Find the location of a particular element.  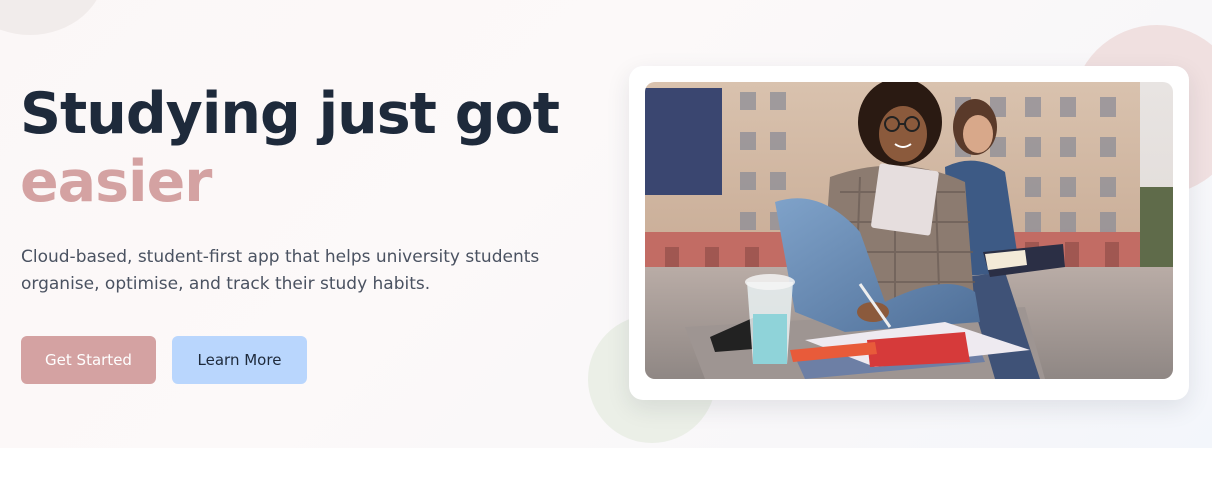

decorative-circle is located at coordinates (52, 17).